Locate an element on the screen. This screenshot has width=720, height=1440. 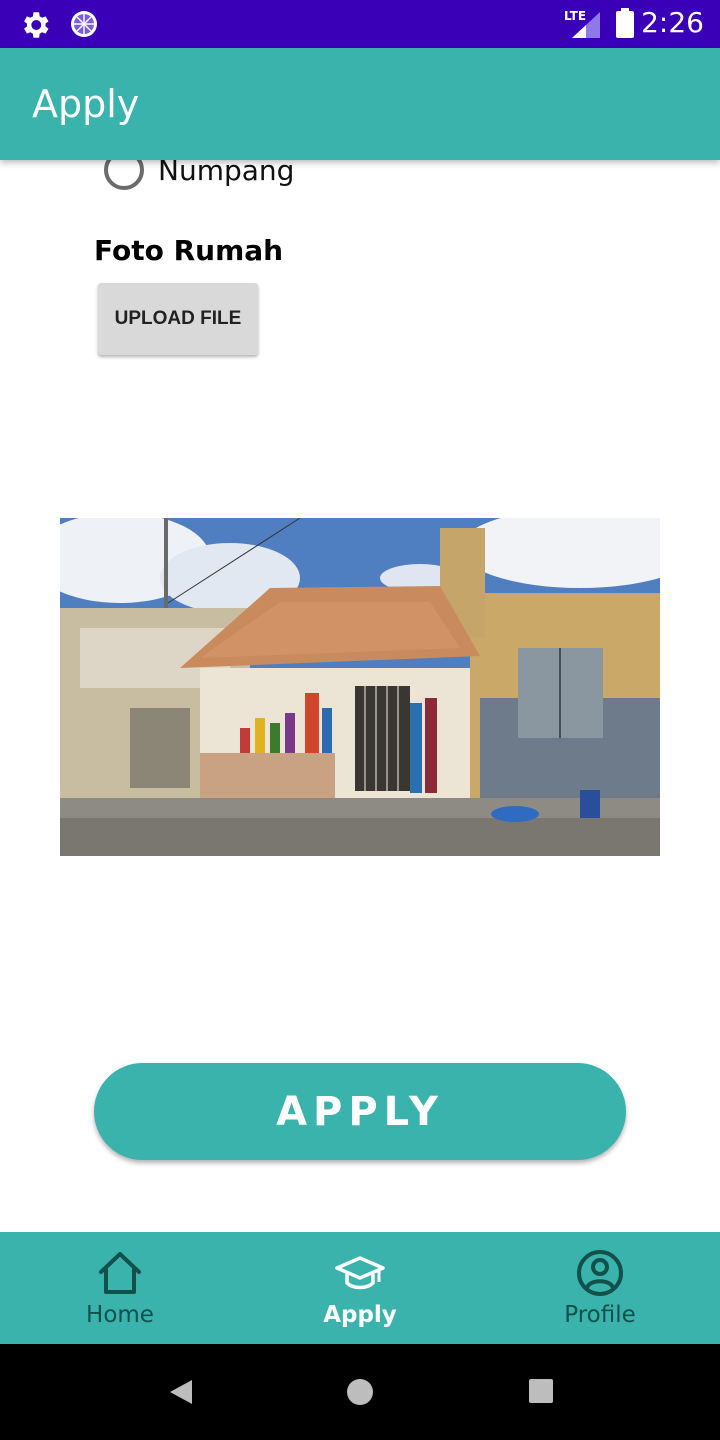
home-circle-icon is located at coordinates (360, 1394).